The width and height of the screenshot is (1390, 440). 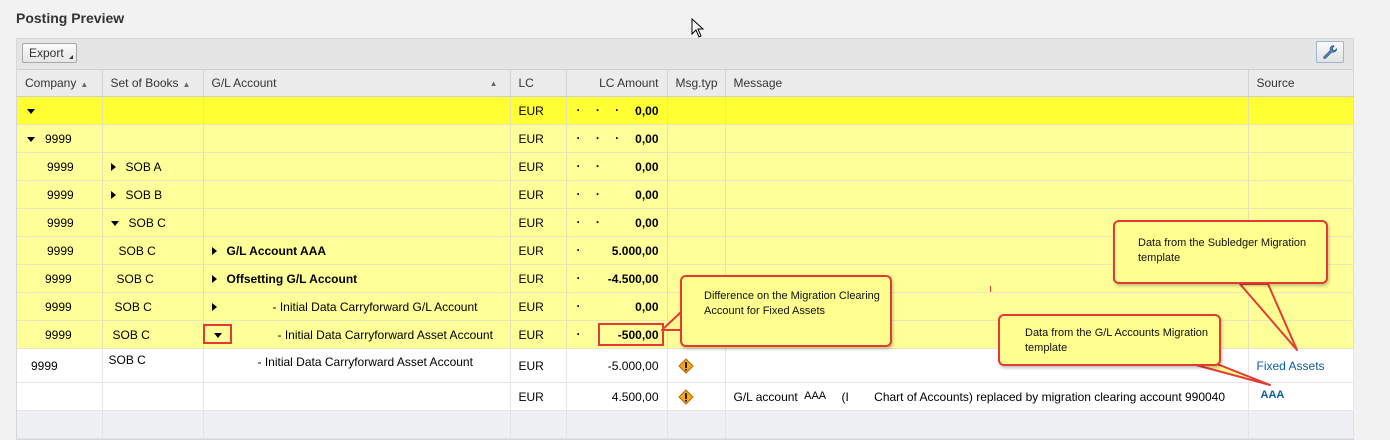 I want to click on company-cell, so click(x=60, y=110).